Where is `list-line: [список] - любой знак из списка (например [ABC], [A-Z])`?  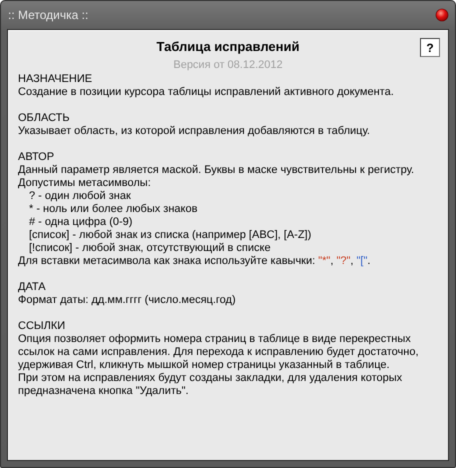
list-line: [список] - любой знак из списка (например [ABC], [A-Z]) is located at coordinates (170, 235).